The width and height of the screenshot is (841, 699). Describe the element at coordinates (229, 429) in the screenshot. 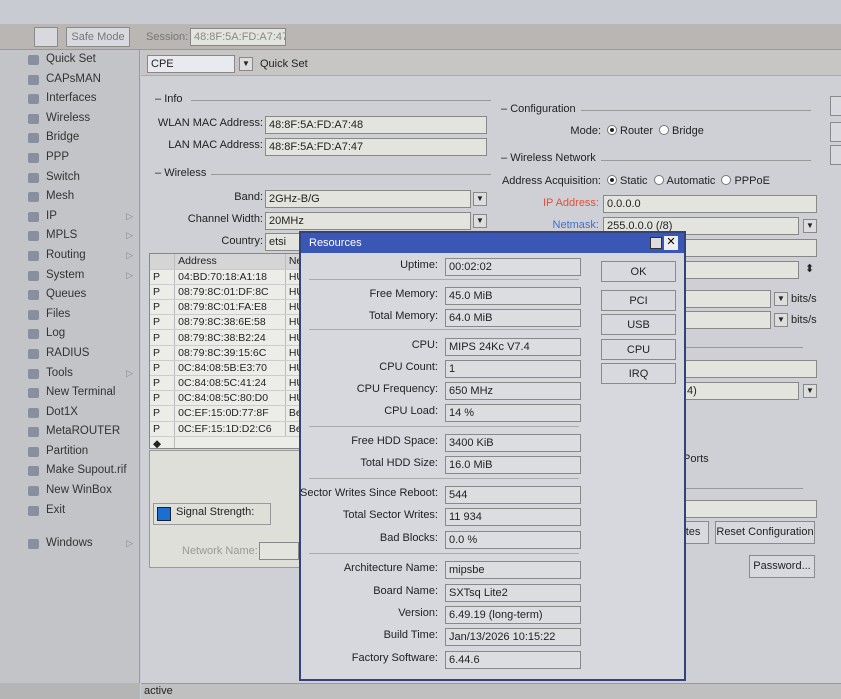

I see `table-row: P 0C:EF:15:1D:D2:C6 Be` at that location.